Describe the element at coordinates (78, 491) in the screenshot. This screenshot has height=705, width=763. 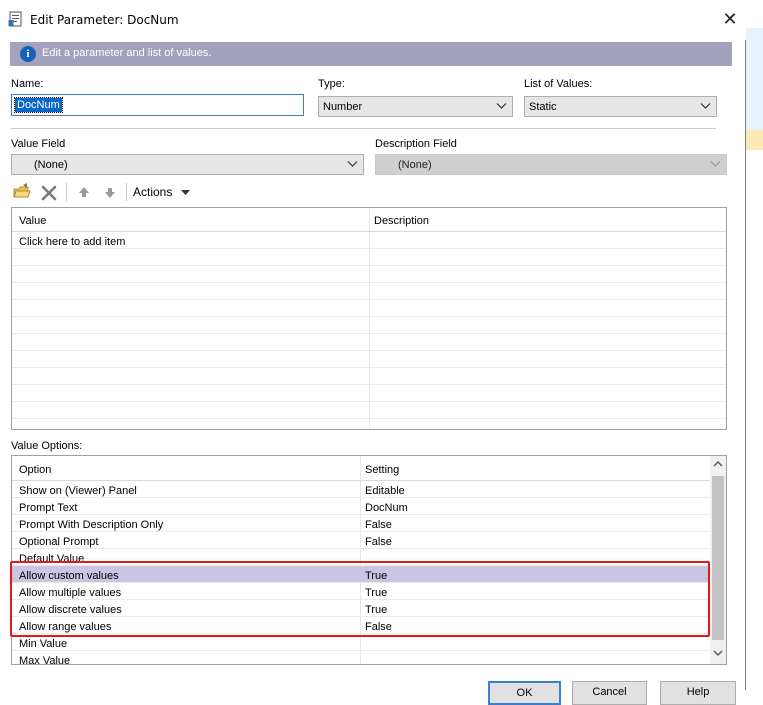
I see `option-name: Show on (Viewer) Panel` at that location.